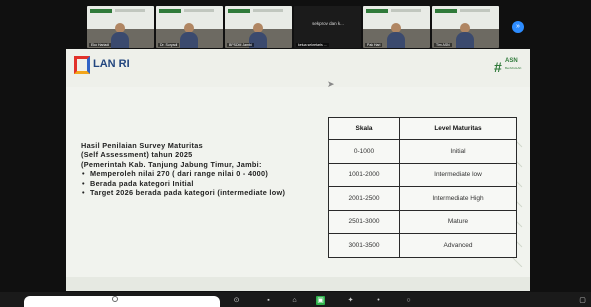 This screenshot has height=307, width=591. I want to click on participant-tile: Eko Hariadi, so click(120, 27).